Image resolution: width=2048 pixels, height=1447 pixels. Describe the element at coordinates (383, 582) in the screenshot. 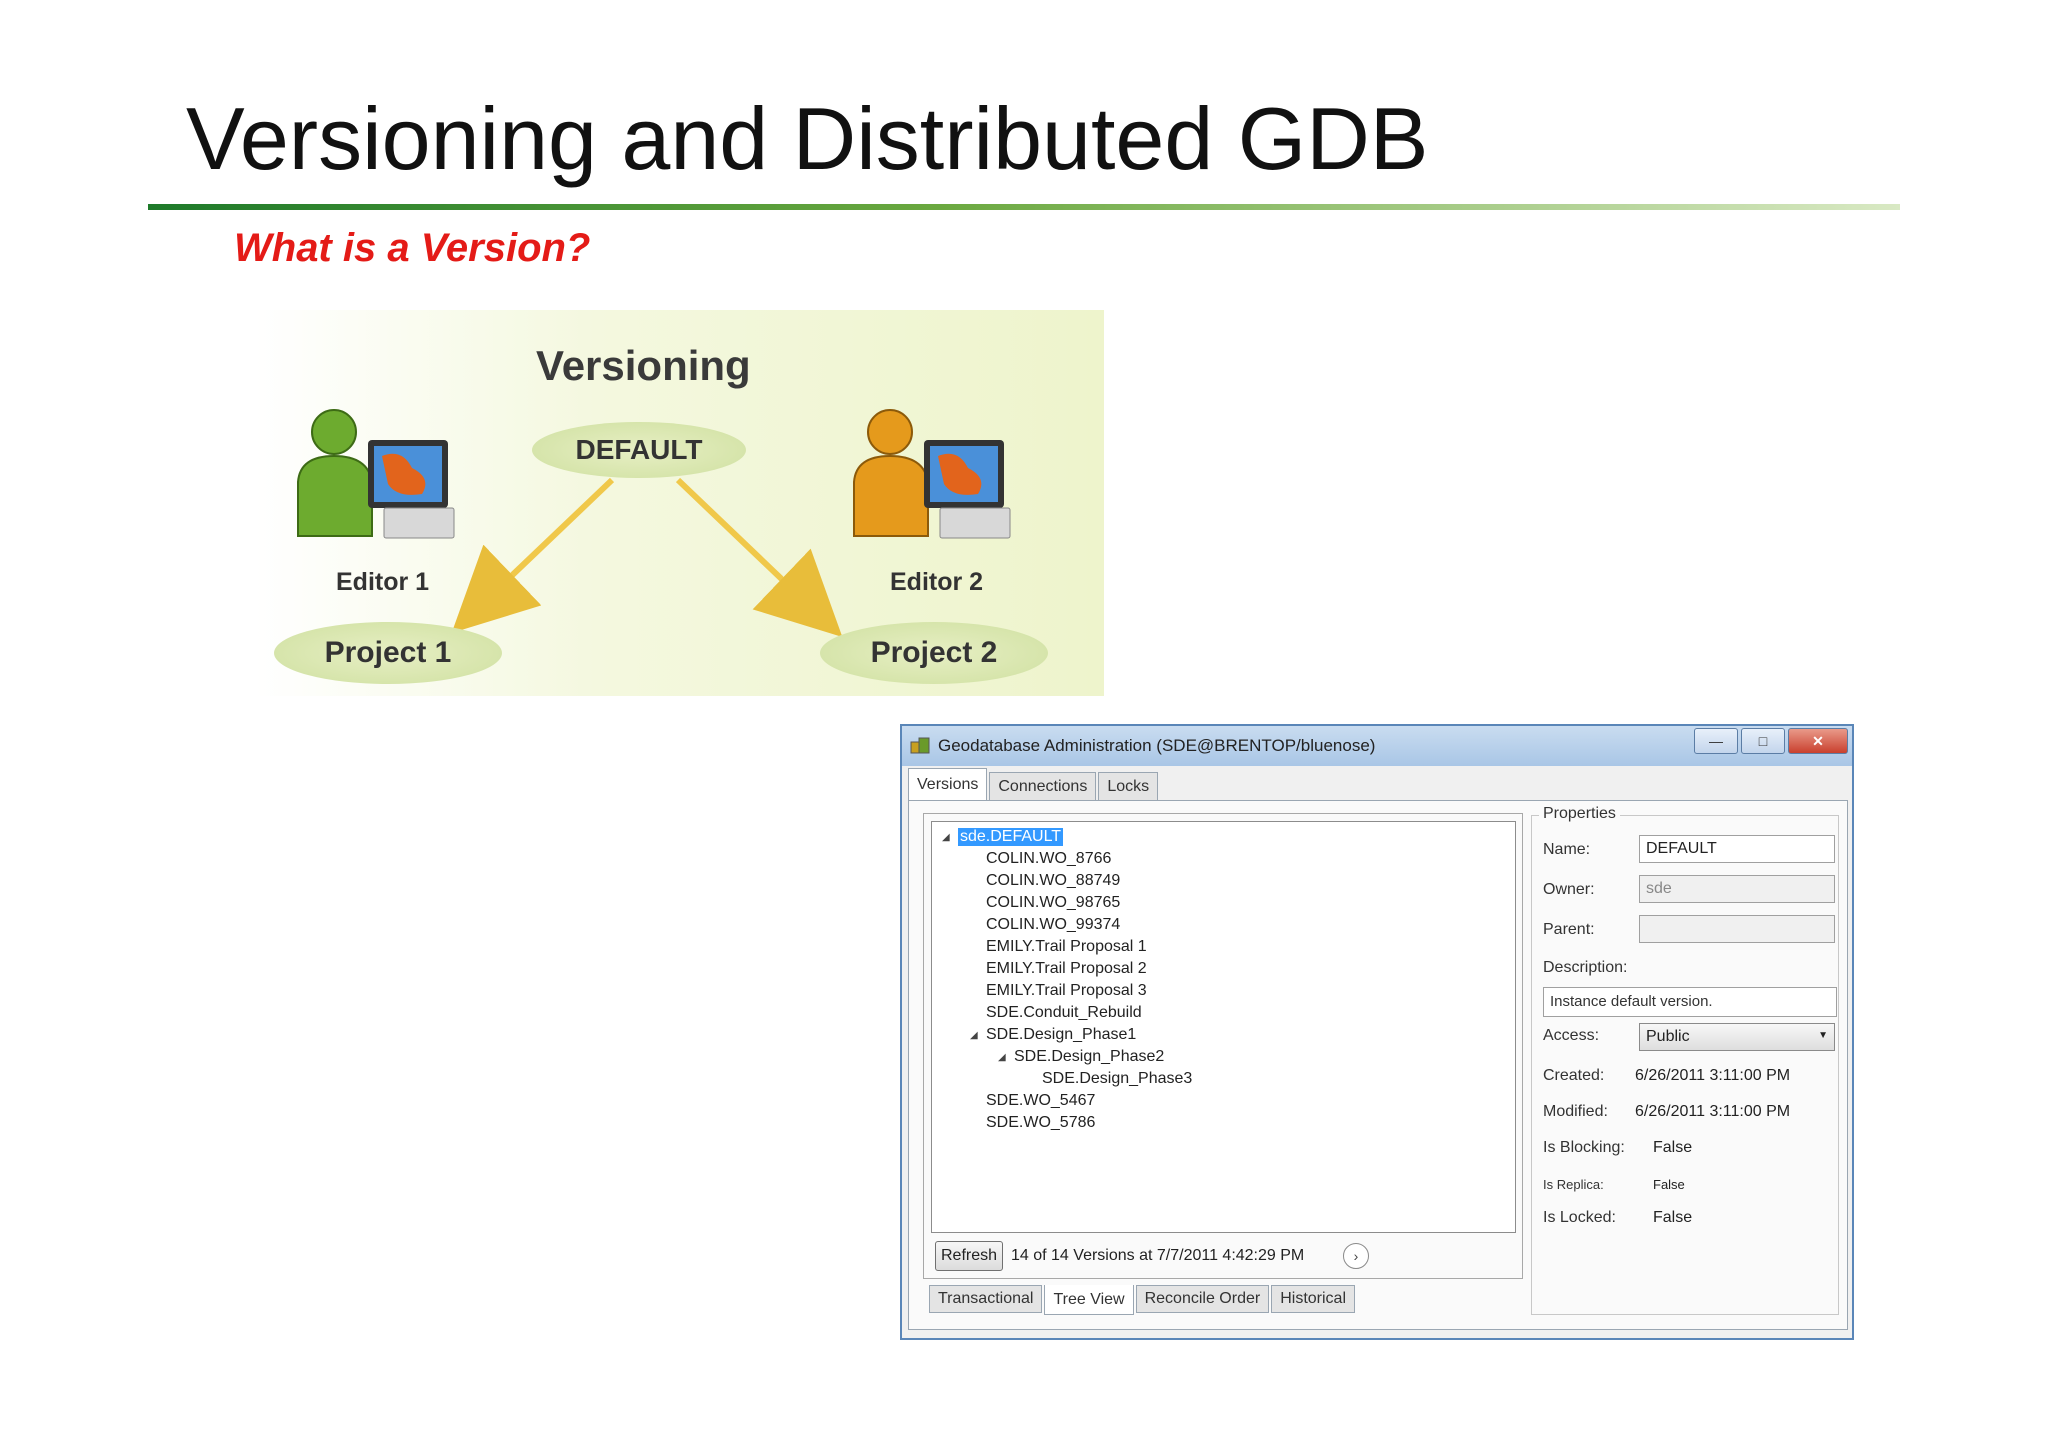

I see `editor1-label: Editor 1` at that location.